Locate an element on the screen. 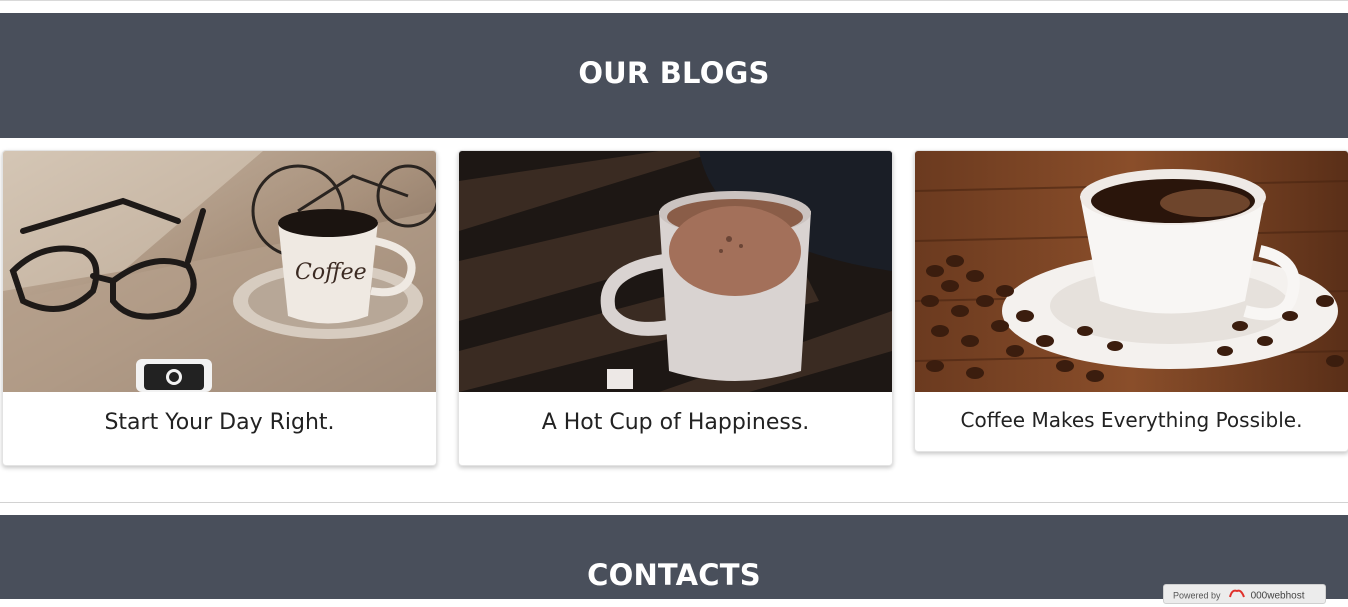 This screenshot has width=1348, height=607. blogs-title: OUR BLOGS is located at coordinates (674, 73).